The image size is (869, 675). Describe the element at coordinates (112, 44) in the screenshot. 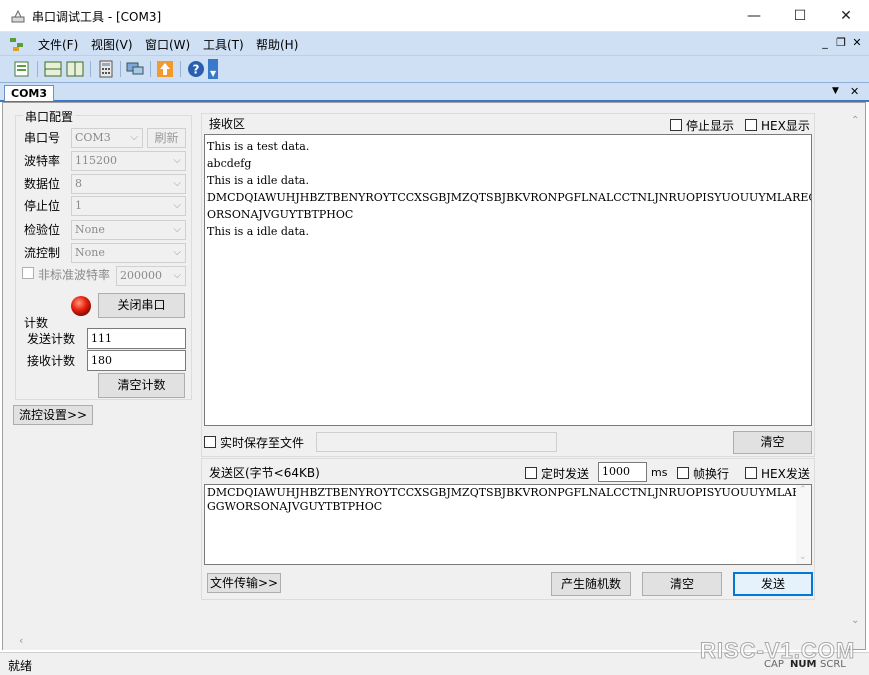

I see `menu-view: 视图(V)` at that location.